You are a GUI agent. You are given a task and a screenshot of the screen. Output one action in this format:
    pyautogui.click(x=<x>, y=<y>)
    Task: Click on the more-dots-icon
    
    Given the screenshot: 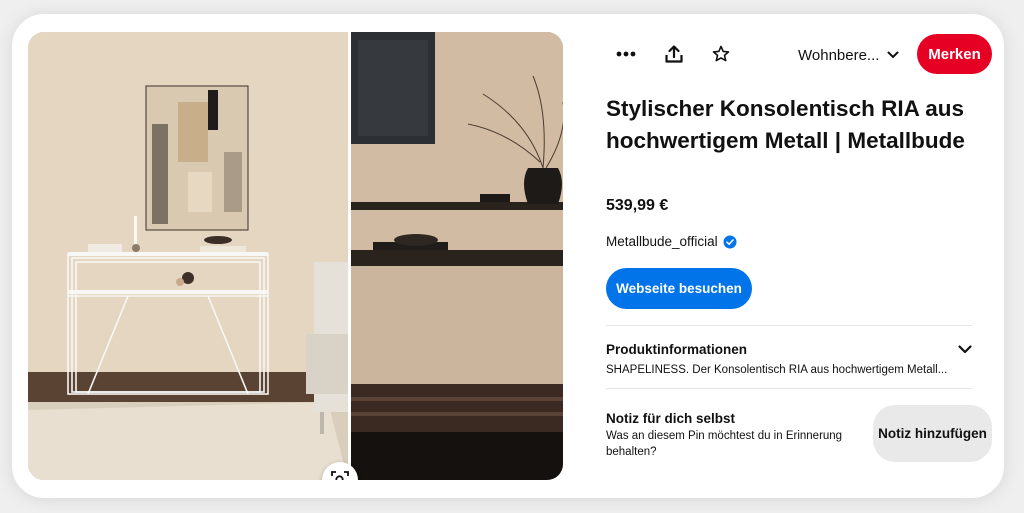 What is the action you would take?
    pyautogui.click(x=626, y=54)
    